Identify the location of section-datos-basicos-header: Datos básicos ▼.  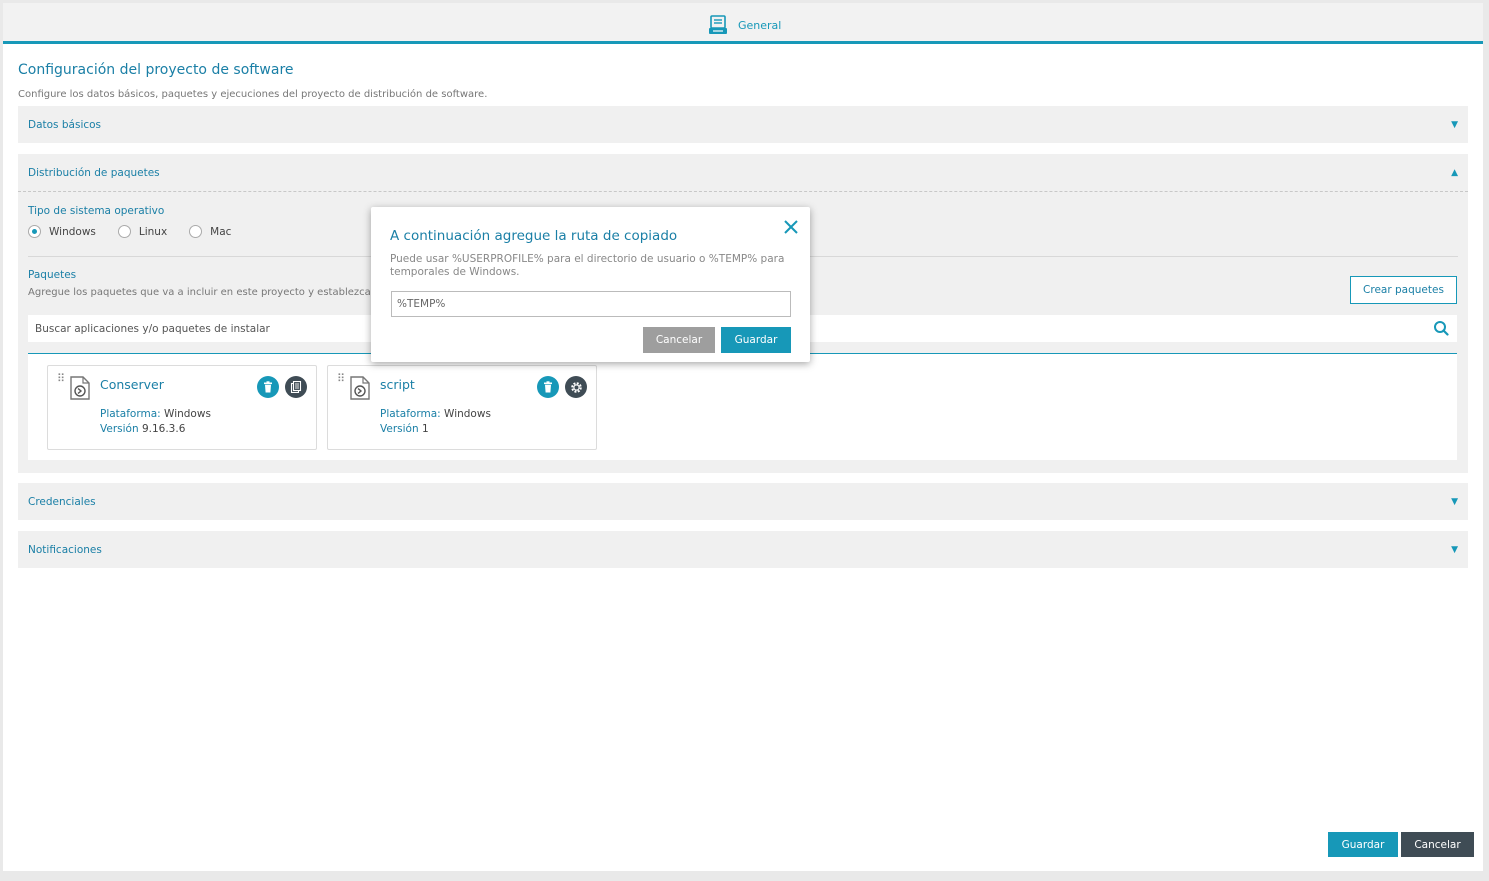
(743, 124).